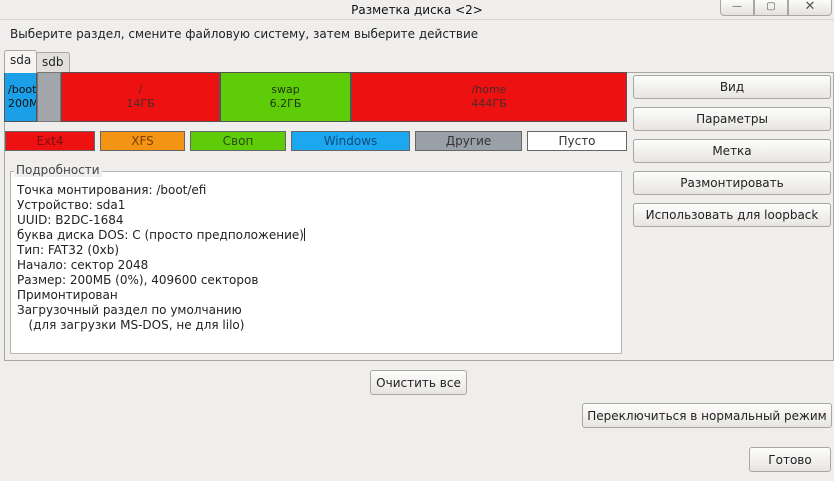 The image size is (834, 481). What do you see at coordinates (71, 205) in the screenshot?
I see `detail-device: Устройство: sda1` at bounding box center [71, 205].